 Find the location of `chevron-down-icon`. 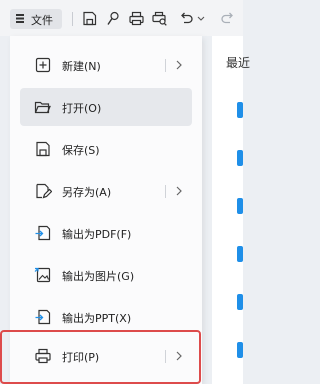

chevron-down-icon is located at coordinates (201, 18).